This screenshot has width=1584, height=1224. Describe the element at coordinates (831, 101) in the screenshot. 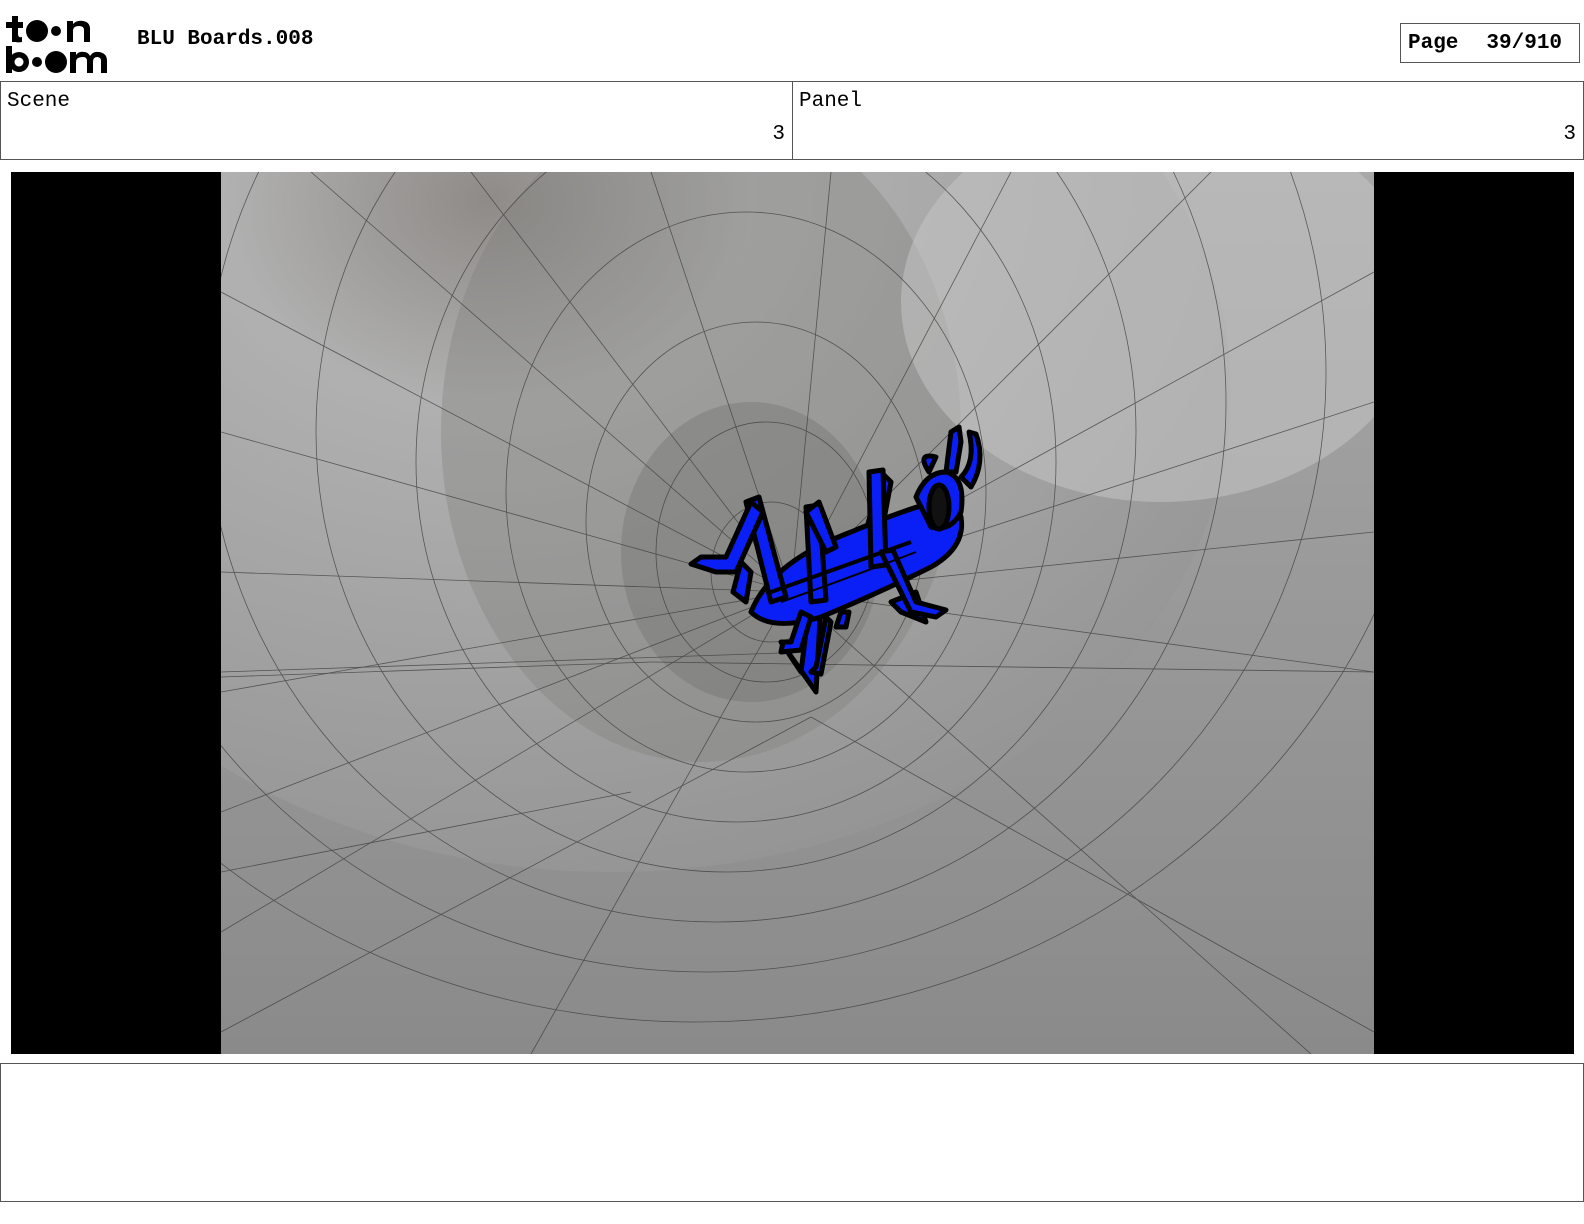

I see `panel-label: Panel` at that location.